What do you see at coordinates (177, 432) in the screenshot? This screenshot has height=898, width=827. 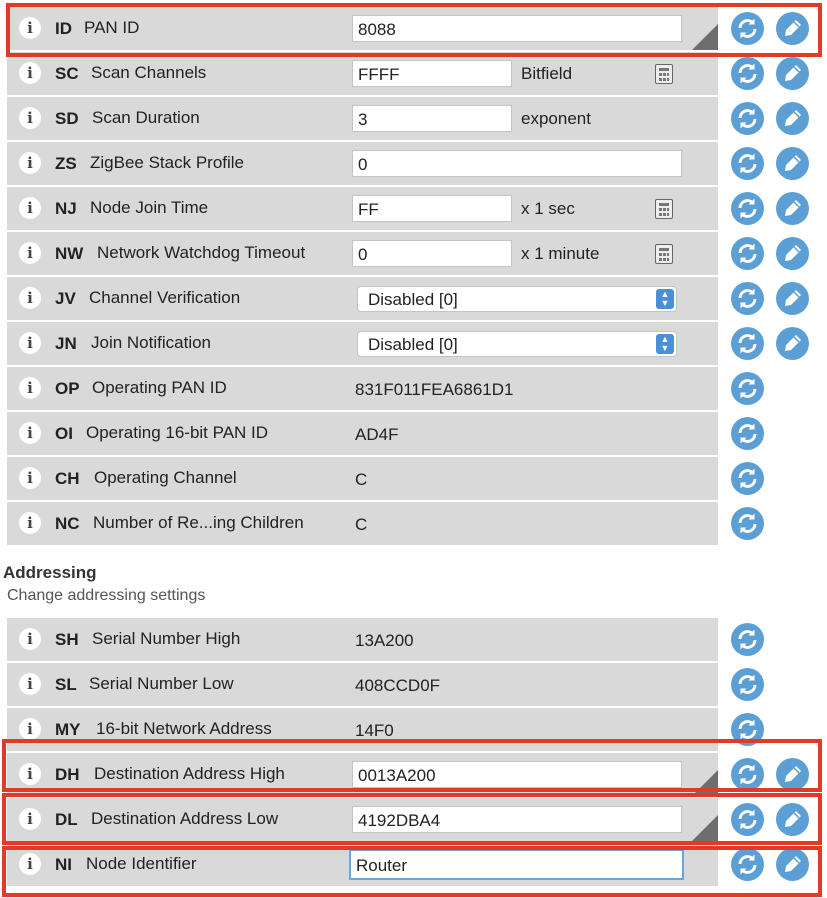 I see `setting-label: Operating 16-bit PAN ID` at bounding box center [177, 432].